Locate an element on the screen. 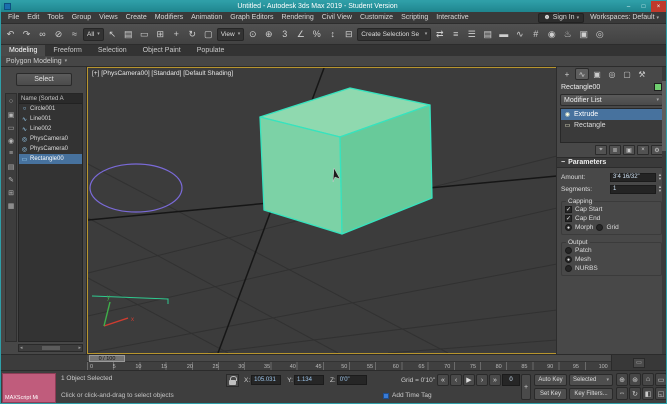 This screenshot has height=404, width=667. menu-item: Scripting is located at coordinates (414, 17).